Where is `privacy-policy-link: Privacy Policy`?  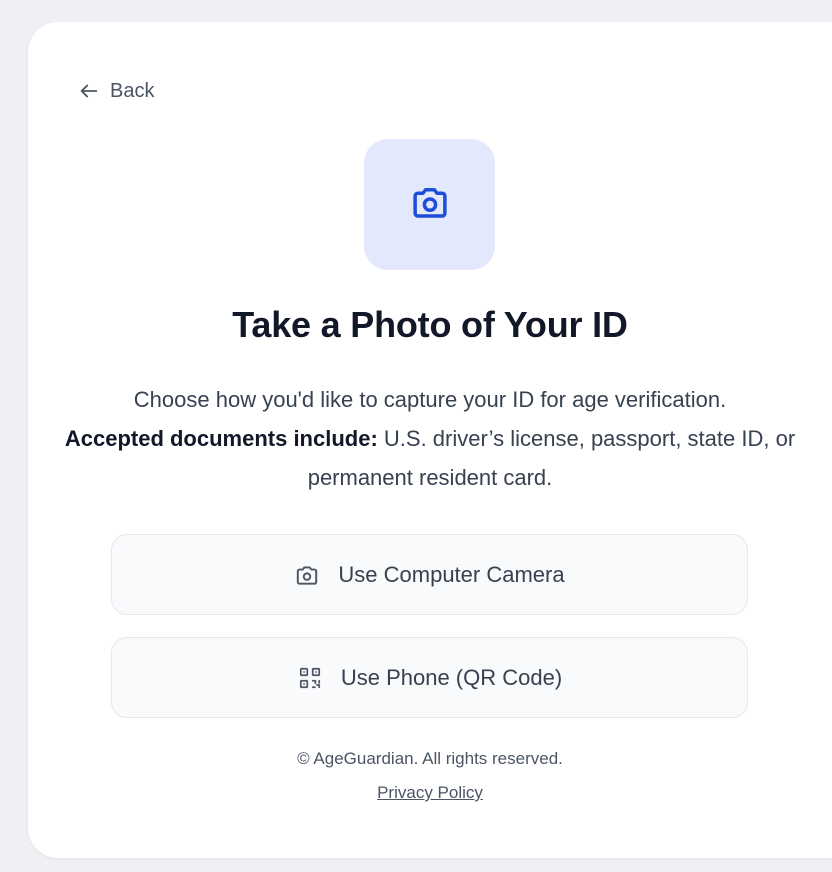
privacy-policy-link: Privacy Policy is located at coordinates (430, 792).